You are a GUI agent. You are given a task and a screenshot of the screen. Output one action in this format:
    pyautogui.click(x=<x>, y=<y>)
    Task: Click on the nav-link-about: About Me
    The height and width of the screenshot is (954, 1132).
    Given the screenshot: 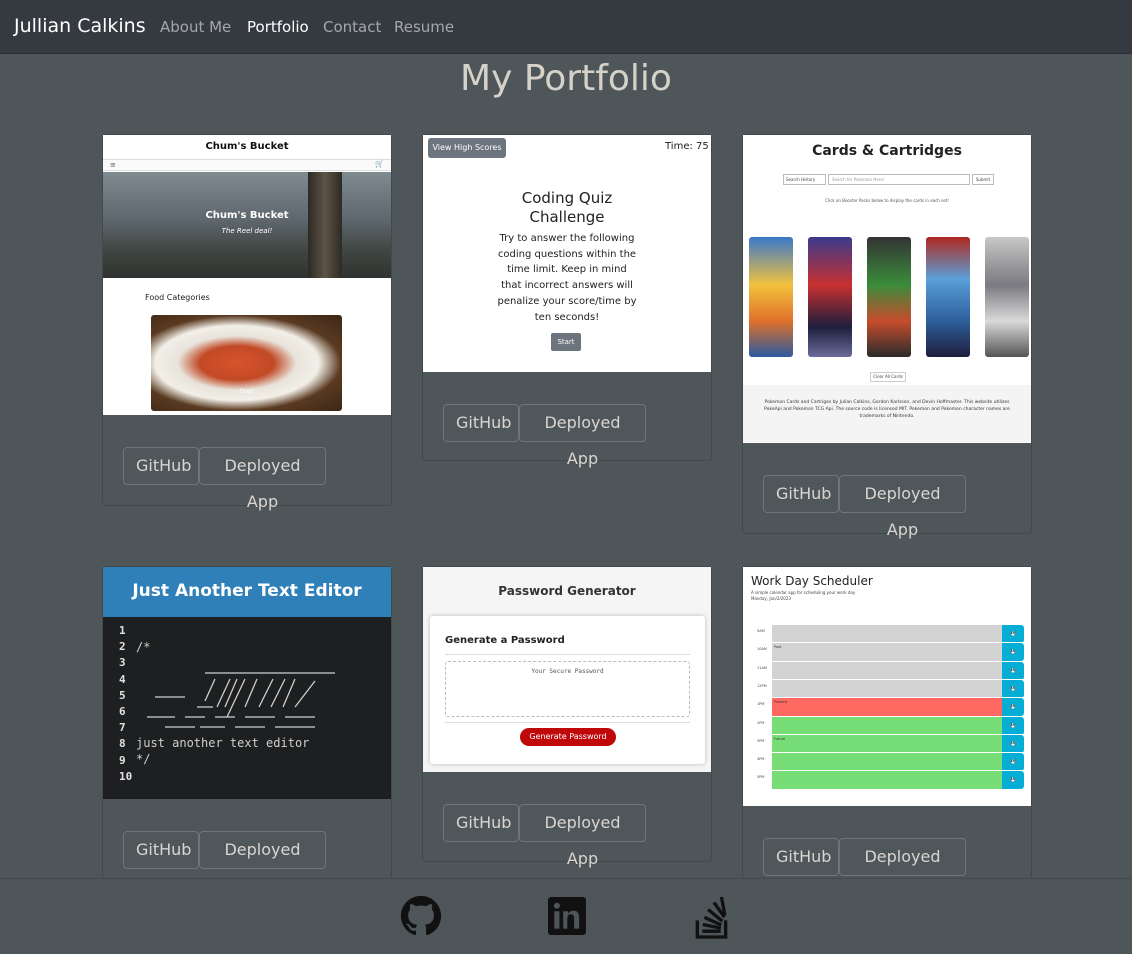 What is the action you would take?
    pyautogui.click(x=195, y=27)
    